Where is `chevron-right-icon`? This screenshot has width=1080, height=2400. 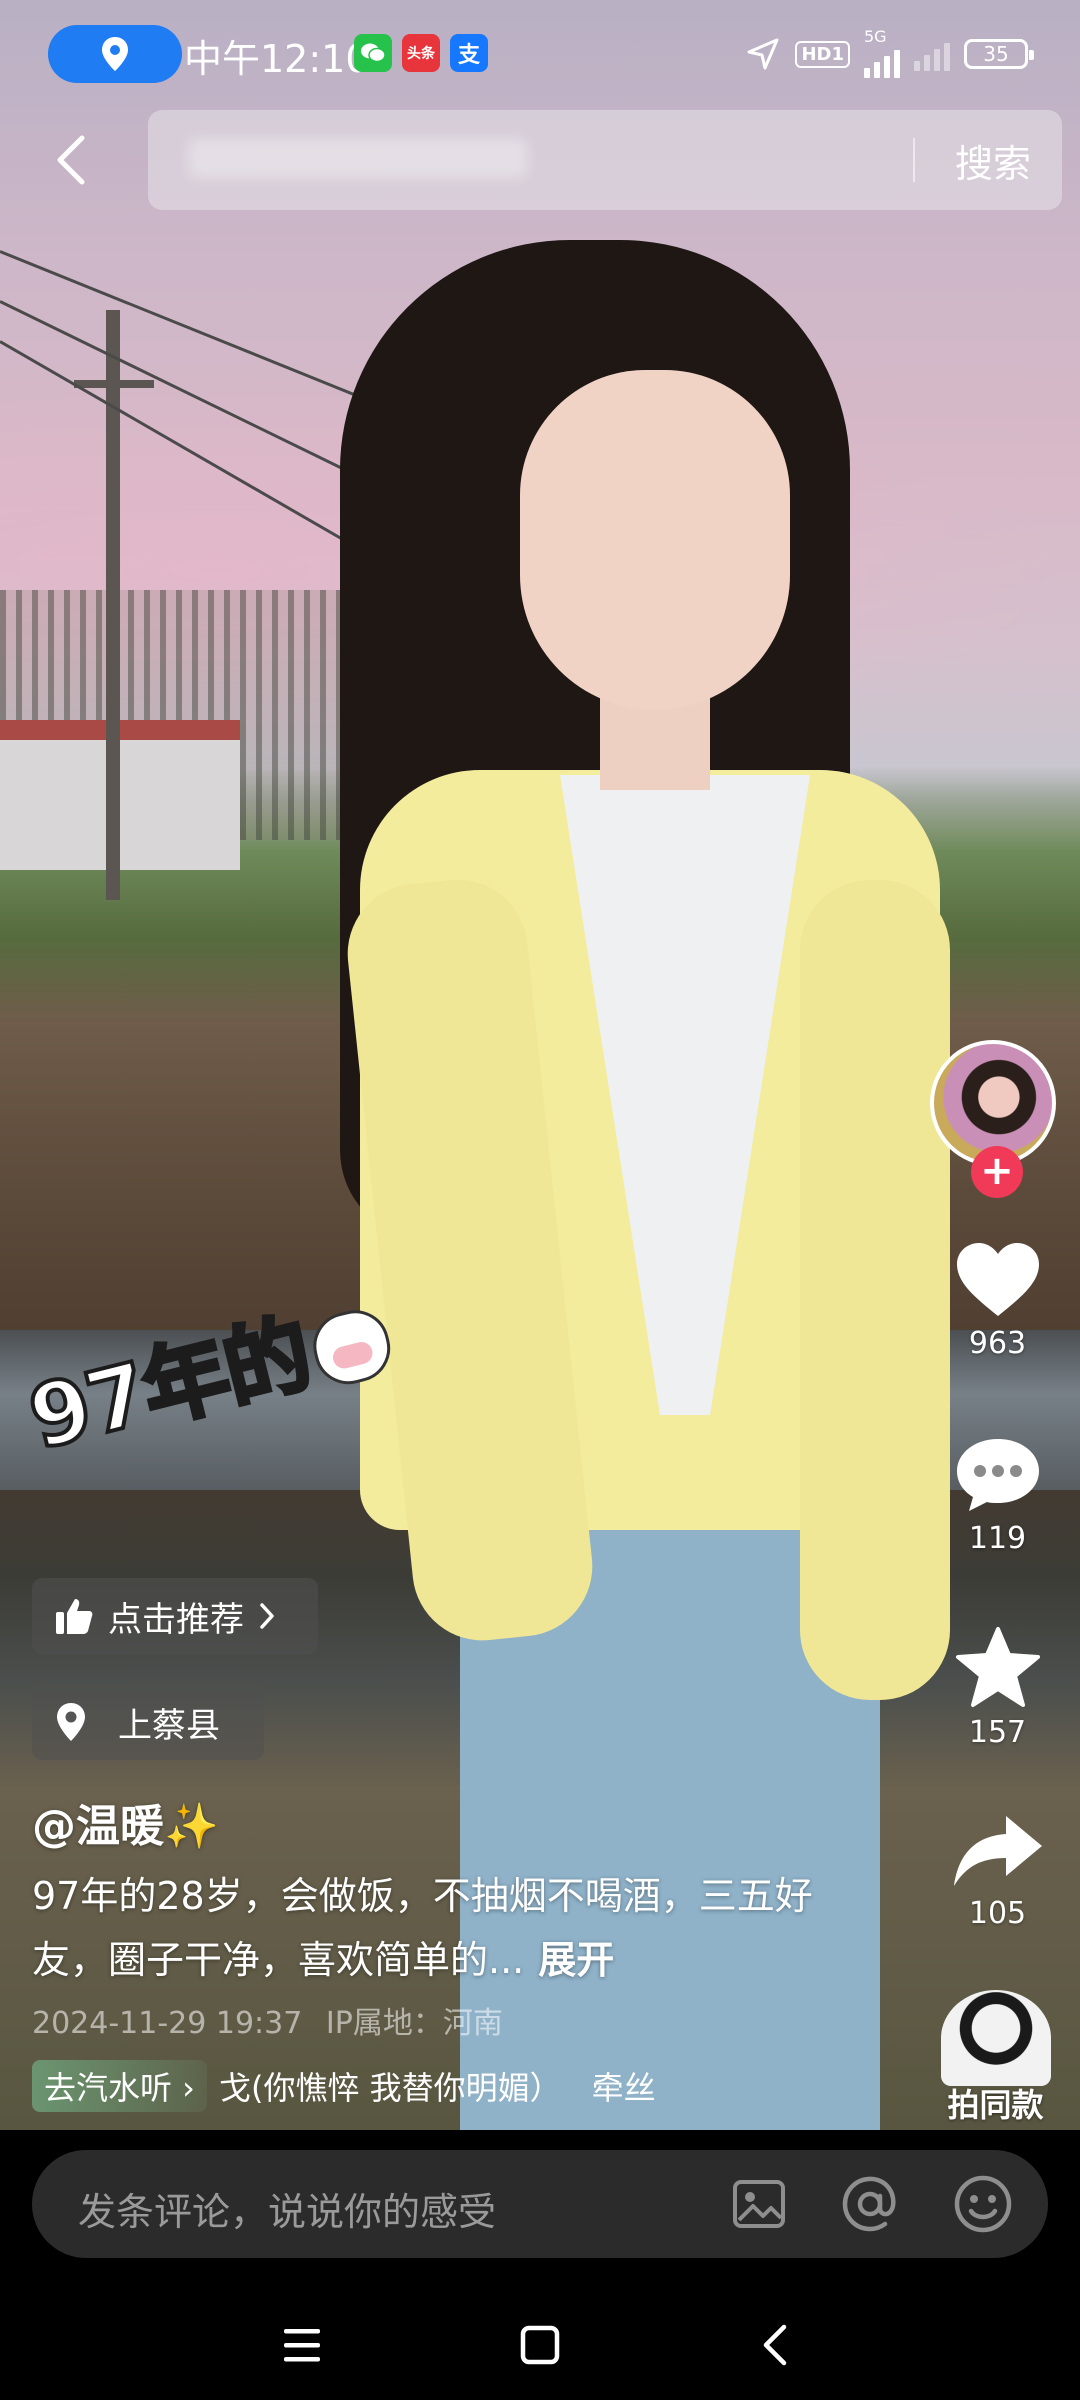
chevron-right-icon is located at coordinates (267, 1616).